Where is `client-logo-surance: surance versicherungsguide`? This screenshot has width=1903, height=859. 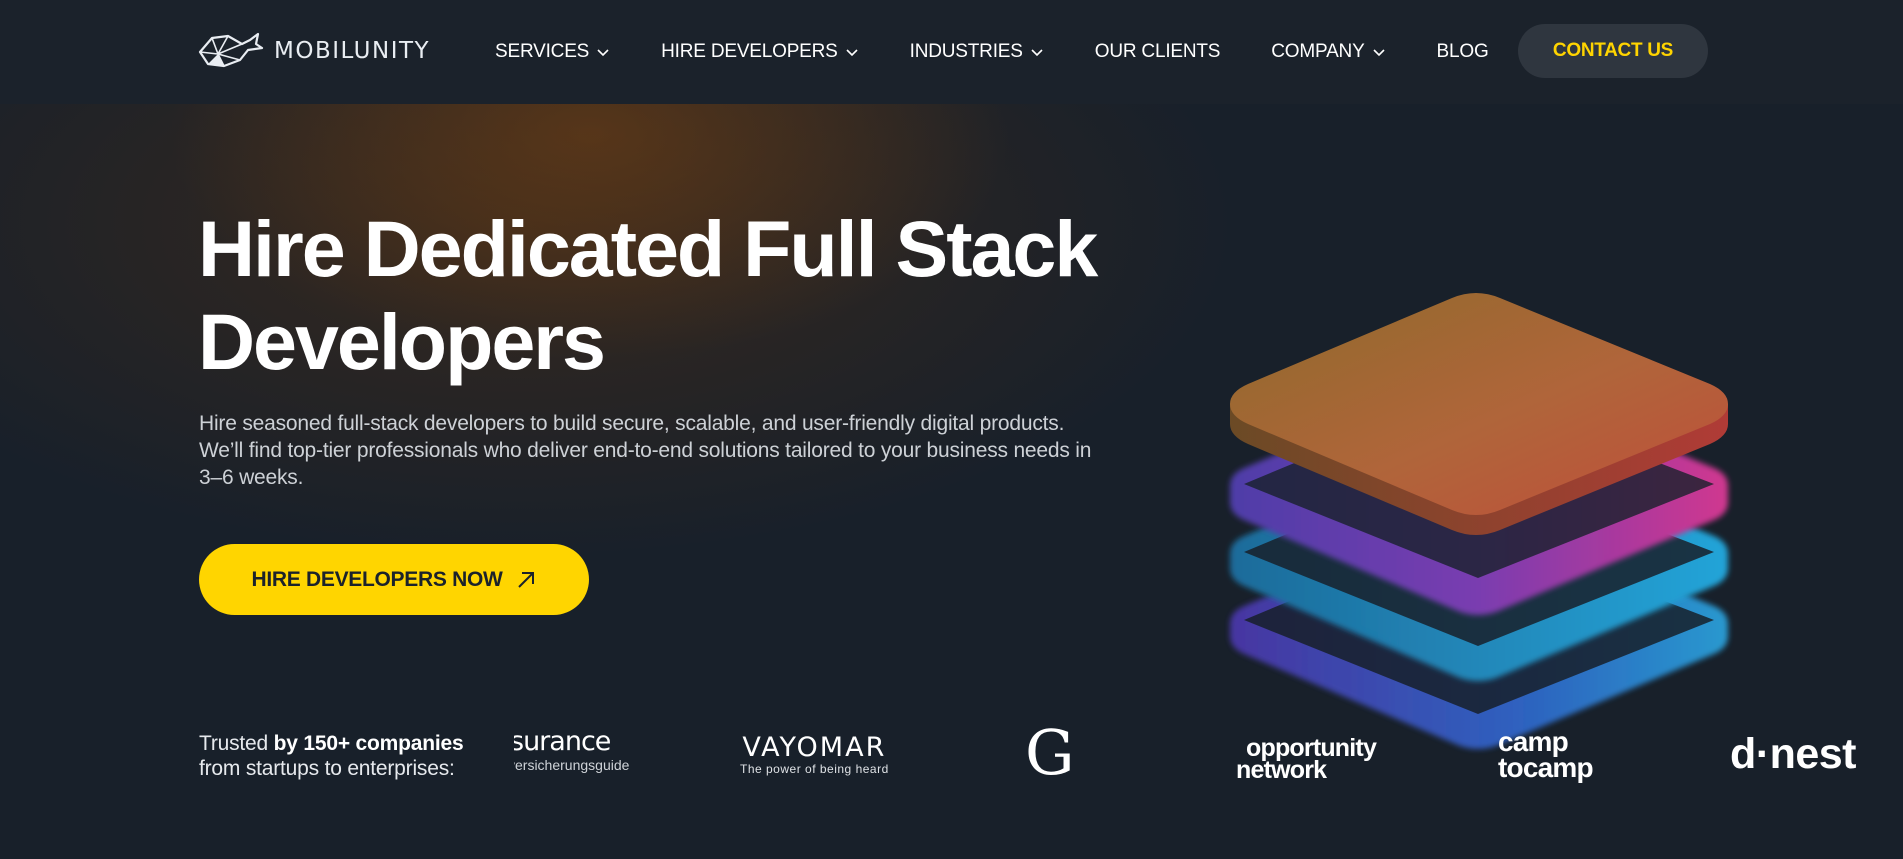 client-logo-surance: surance versicherungsguide is located at coordinates (579, 752).